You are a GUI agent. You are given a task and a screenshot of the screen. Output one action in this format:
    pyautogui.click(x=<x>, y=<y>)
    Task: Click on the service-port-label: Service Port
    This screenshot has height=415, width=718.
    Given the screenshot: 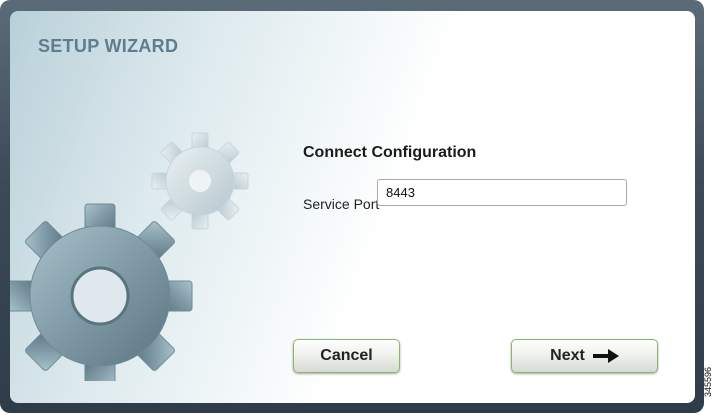 What is the action you would take?
    pyautogui.click(x=341, y=204)
    